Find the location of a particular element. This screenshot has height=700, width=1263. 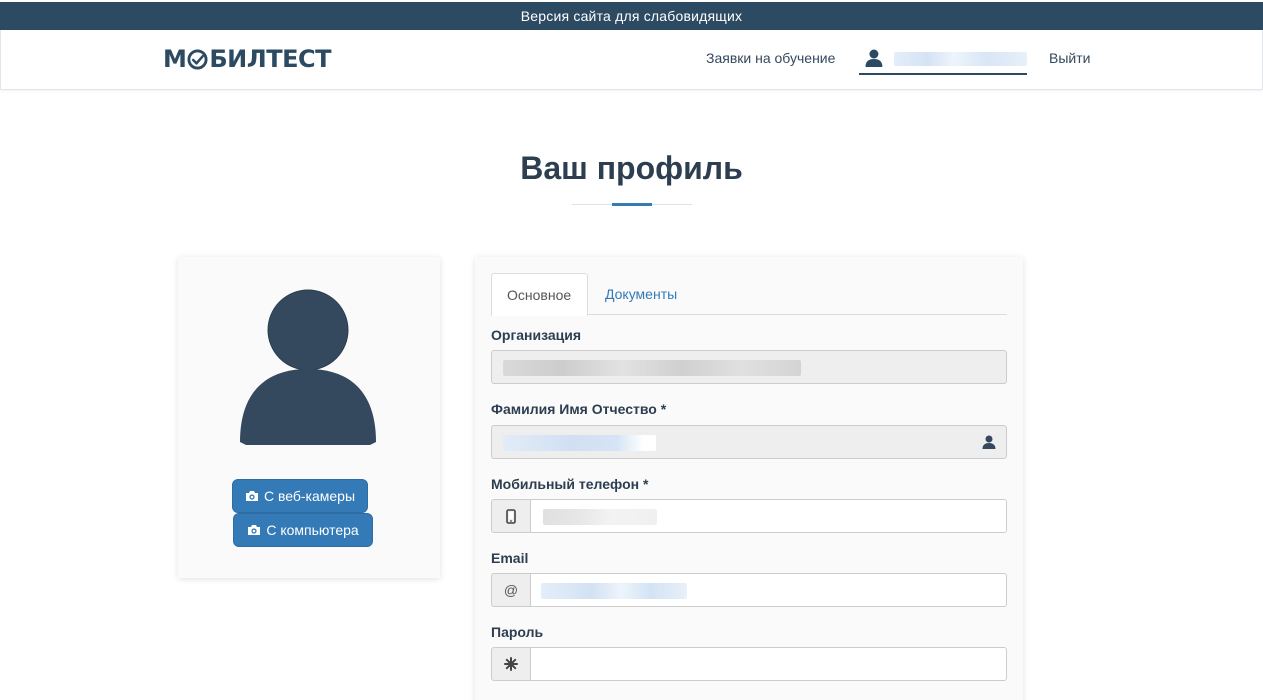

logo-text-right: БИЛТЕСТ is located at coordinates (270, 59).